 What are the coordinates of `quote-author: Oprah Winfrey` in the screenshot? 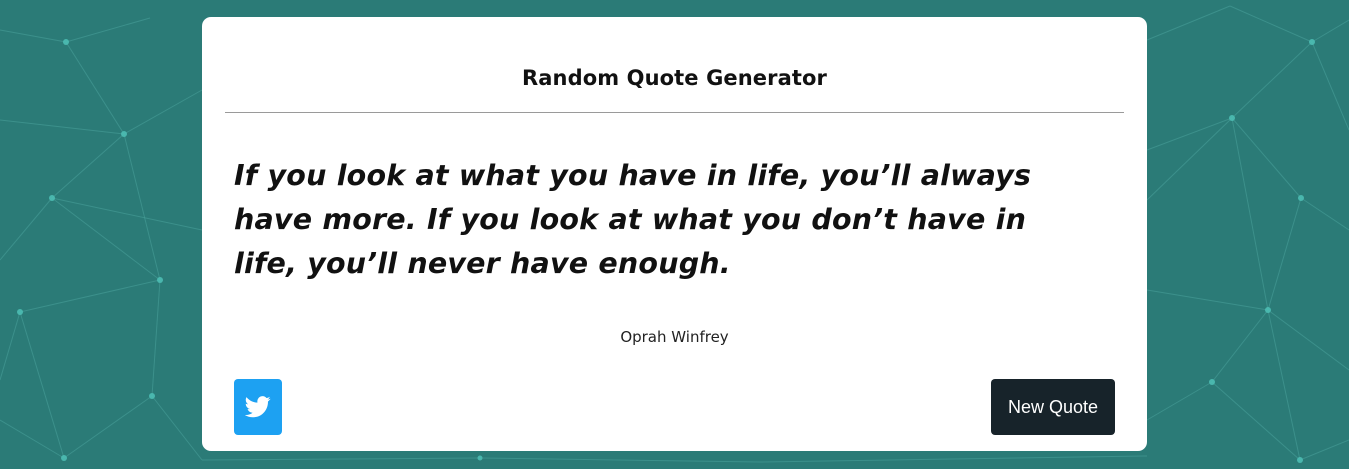 It's located at (674, 337).